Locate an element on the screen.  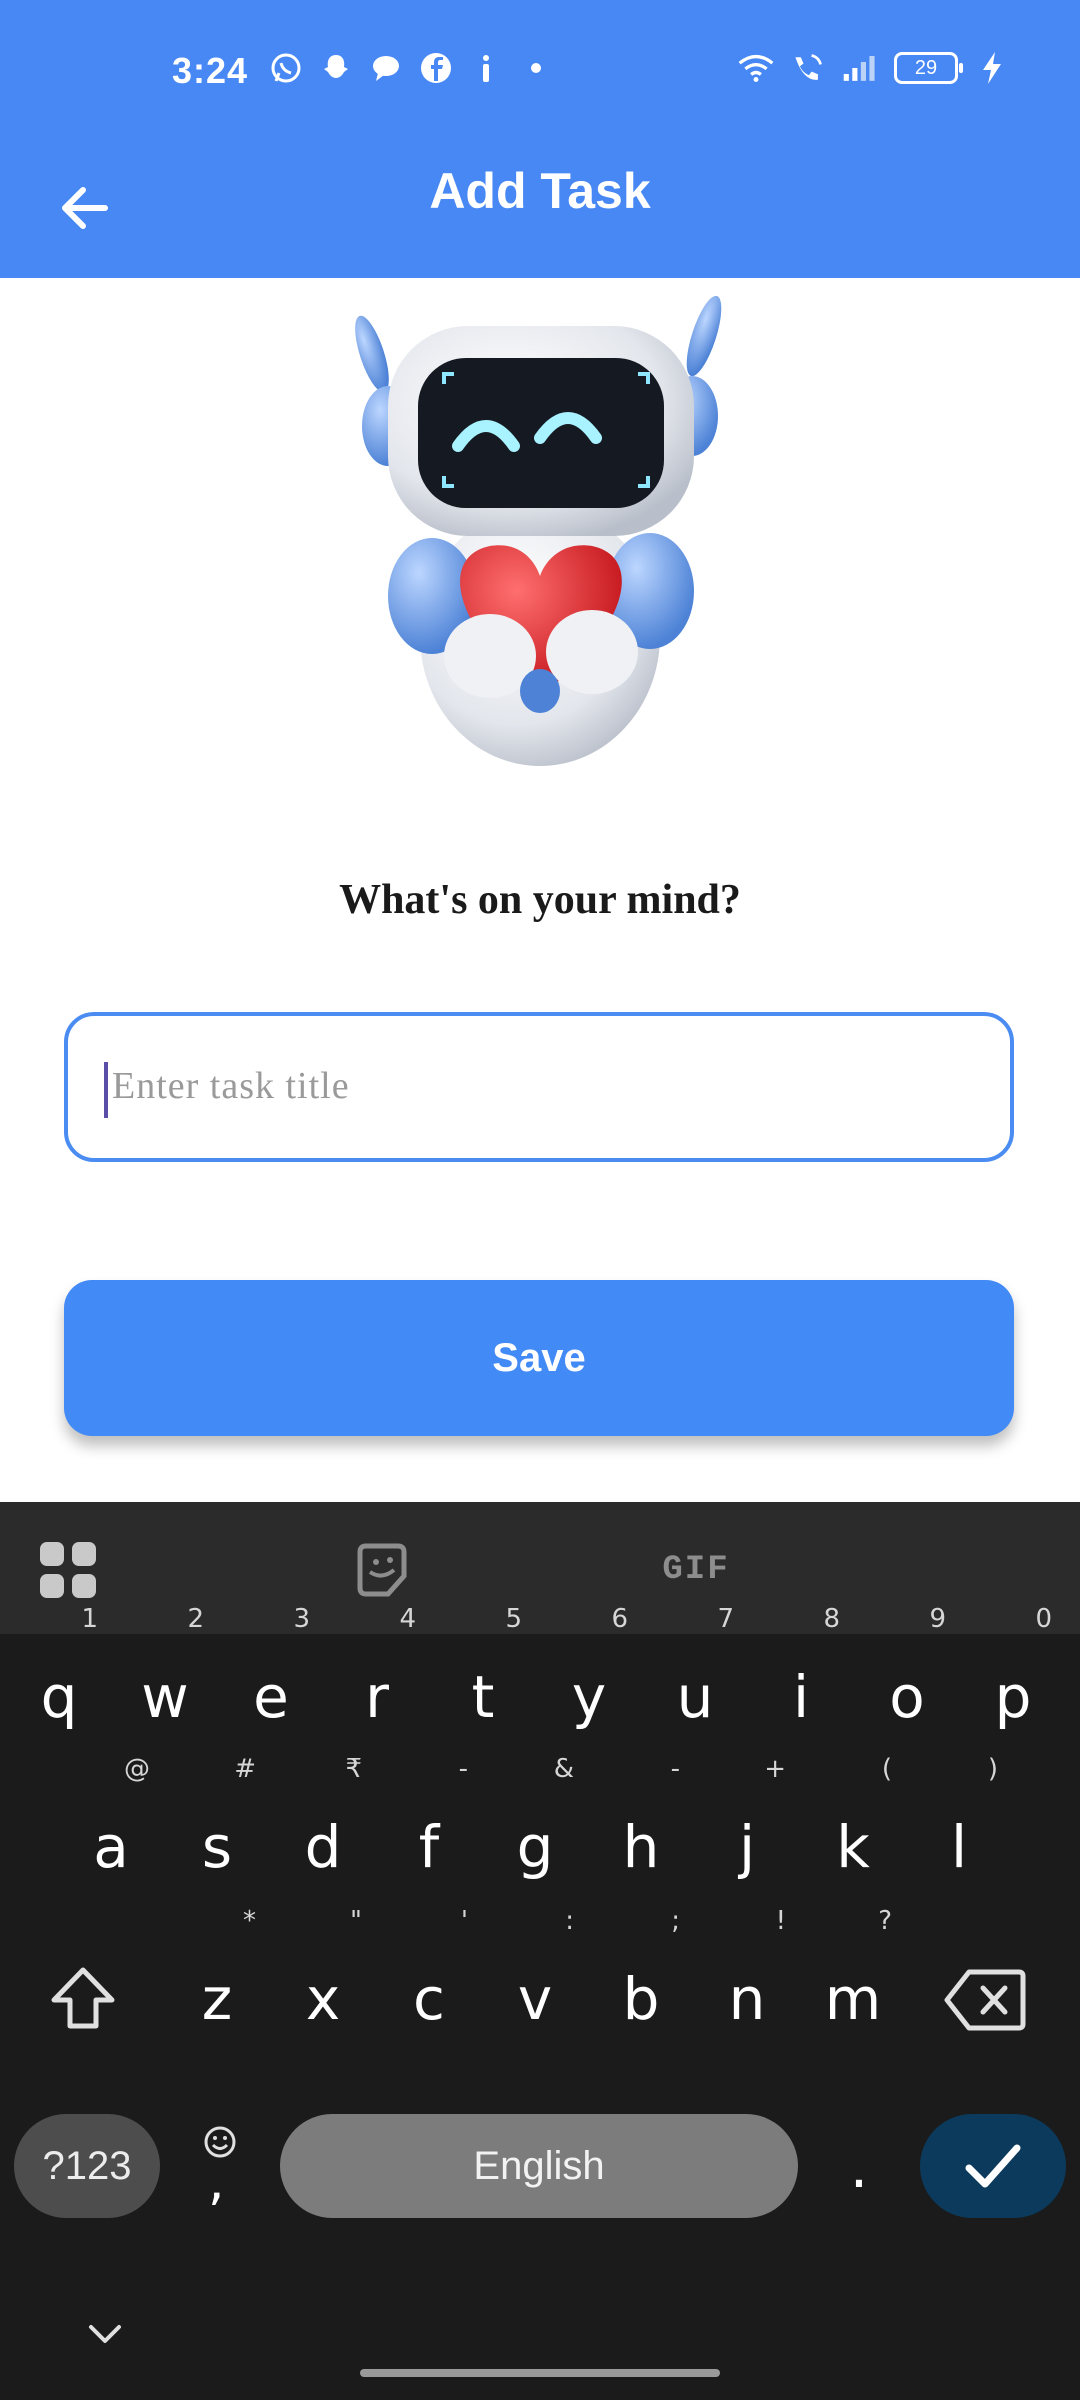
key-w: w2 is located at coordinates (165, 1679).